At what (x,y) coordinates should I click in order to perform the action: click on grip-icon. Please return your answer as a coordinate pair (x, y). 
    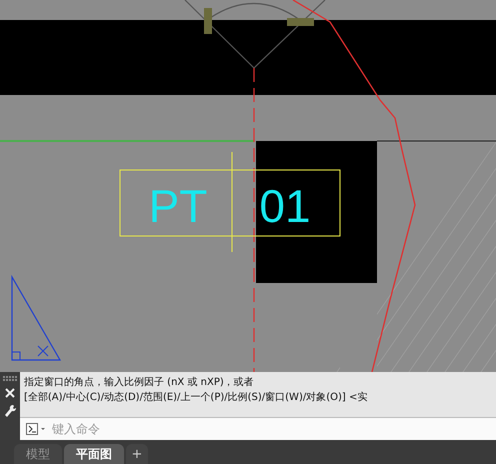
    Looking at the image, I should click on (10, 379).